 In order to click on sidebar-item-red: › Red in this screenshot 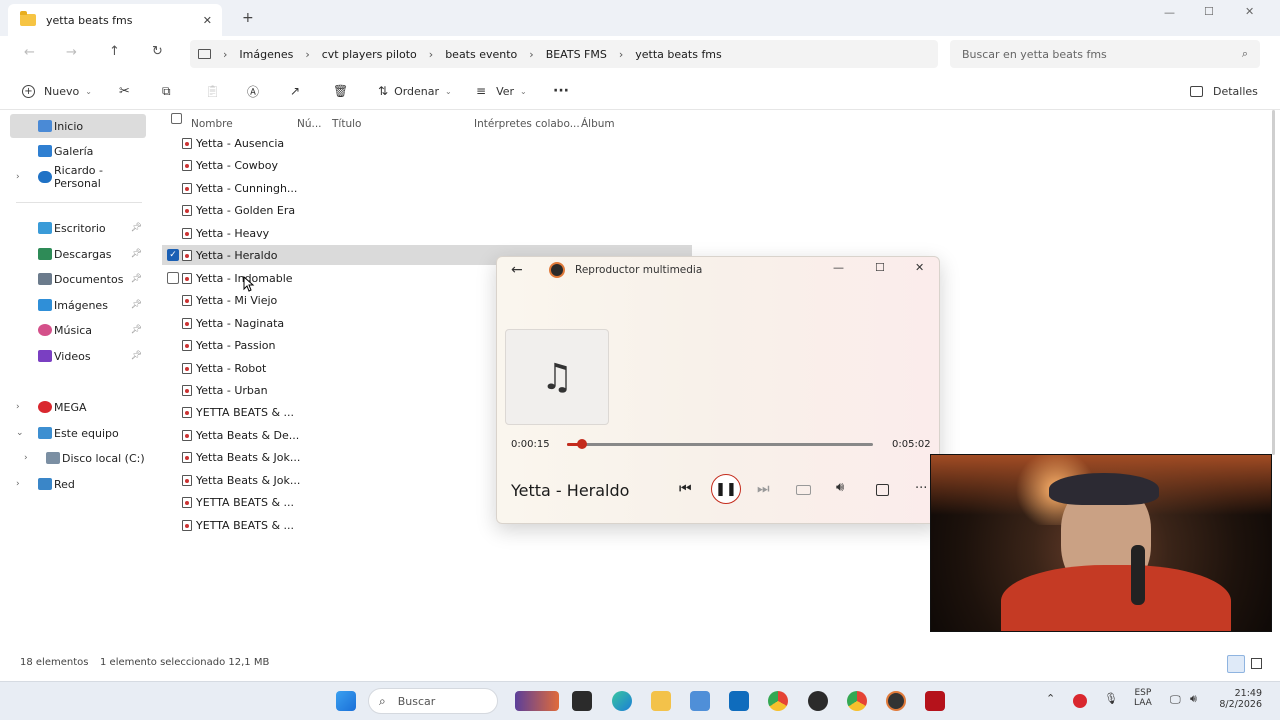, I will do `click(78, 484)`.